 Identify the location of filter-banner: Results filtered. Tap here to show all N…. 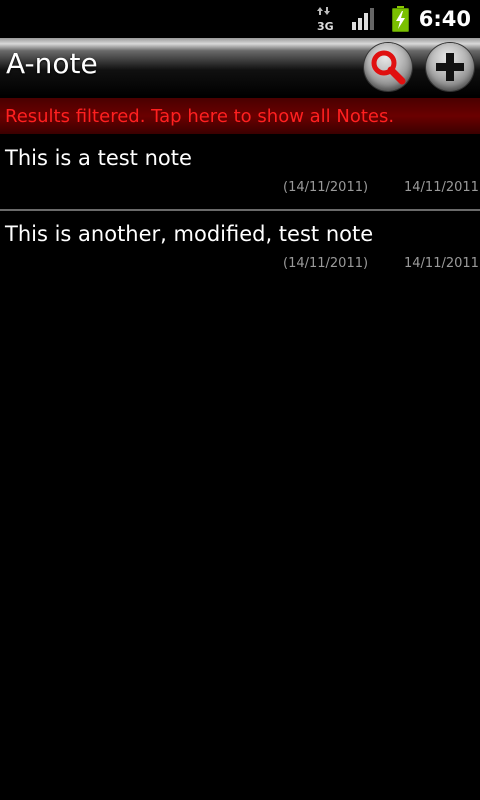
(240, 116).